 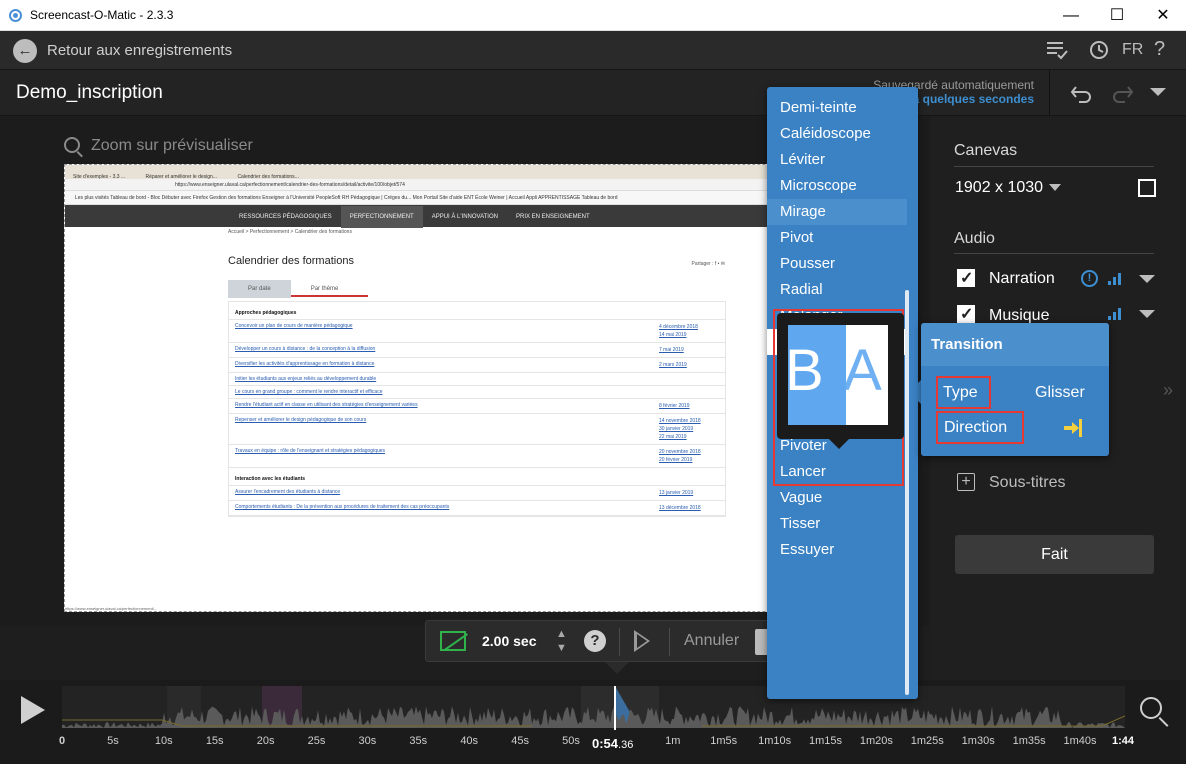 I want to click on maximize-button: ☐, so click(x=1117, y=15).